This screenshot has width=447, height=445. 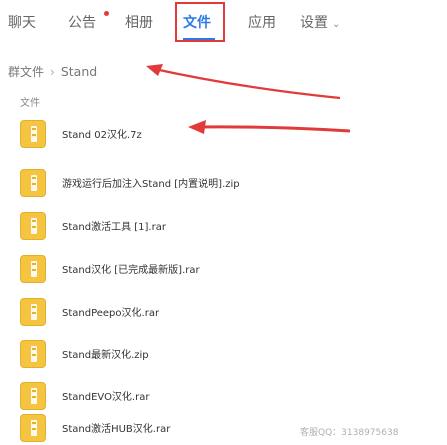 What do you see at coordinates (139, 23) in the screenshot?
I see `tab-album: 相册` at bounding box center [139, 23].